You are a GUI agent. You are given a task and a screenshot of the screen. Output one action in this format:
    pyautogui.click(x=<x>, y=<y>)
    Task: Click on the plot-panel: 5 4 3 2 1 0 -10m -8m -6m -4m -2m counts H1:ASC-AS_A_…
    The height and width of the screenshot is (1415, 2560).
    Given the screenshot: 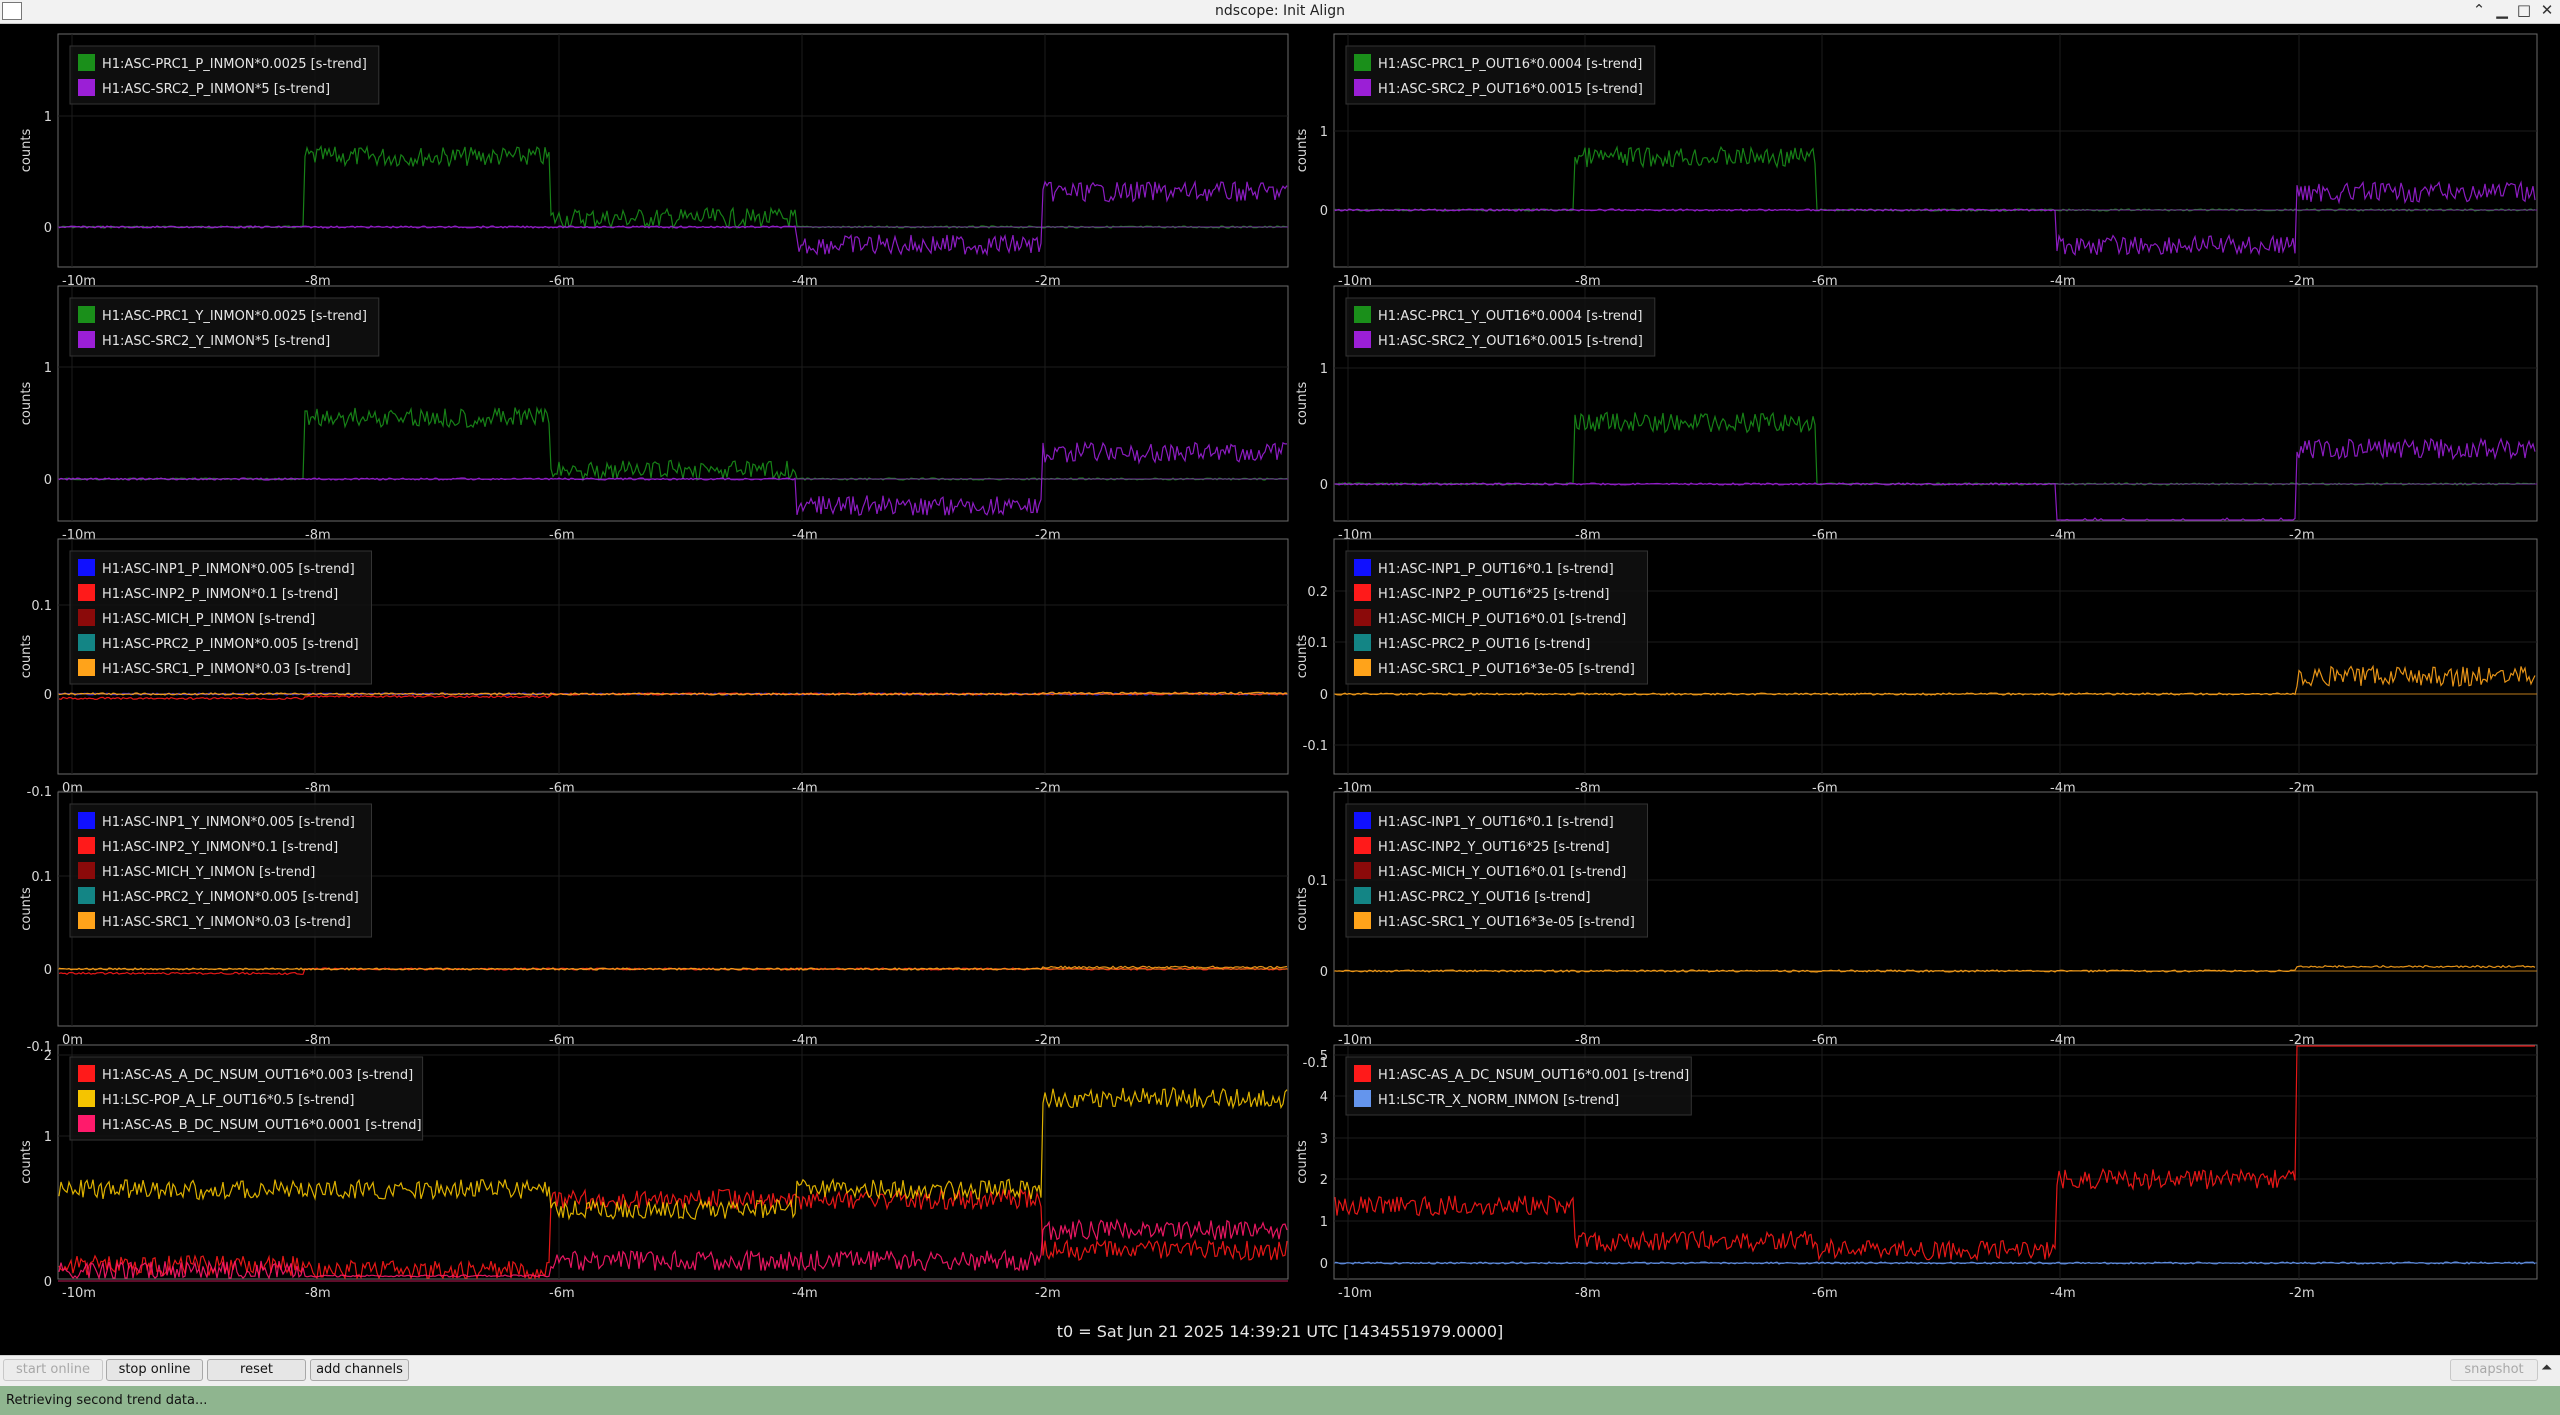 What is the action you would take?
    pyautogui.click(x=1916, y=1172)
    